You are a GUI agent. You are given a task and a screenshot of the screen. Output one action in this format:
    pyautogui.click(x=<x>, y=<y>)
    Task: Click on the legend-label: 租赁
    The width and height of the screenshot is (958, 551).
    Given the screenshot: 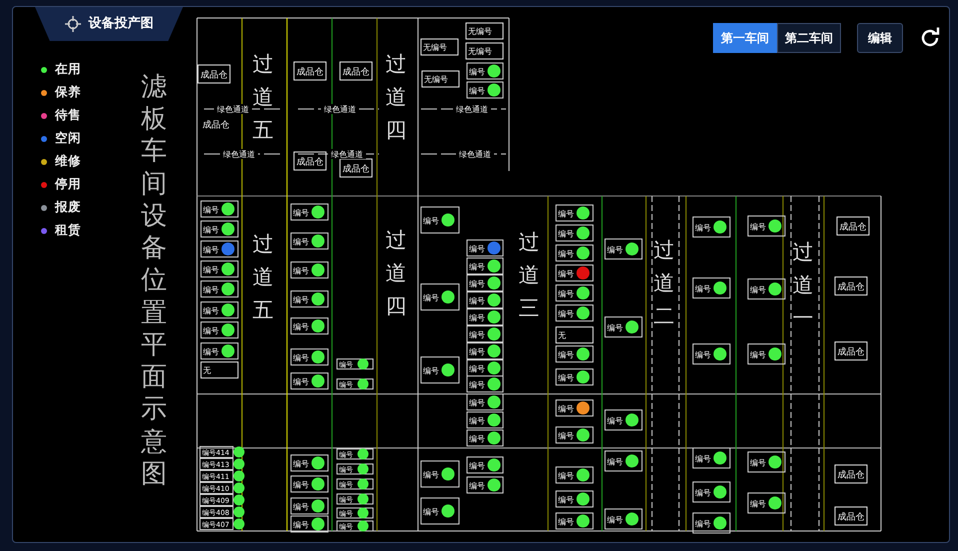 What is the action you would take?
    pyautogui.click(x=68, y=230)
    